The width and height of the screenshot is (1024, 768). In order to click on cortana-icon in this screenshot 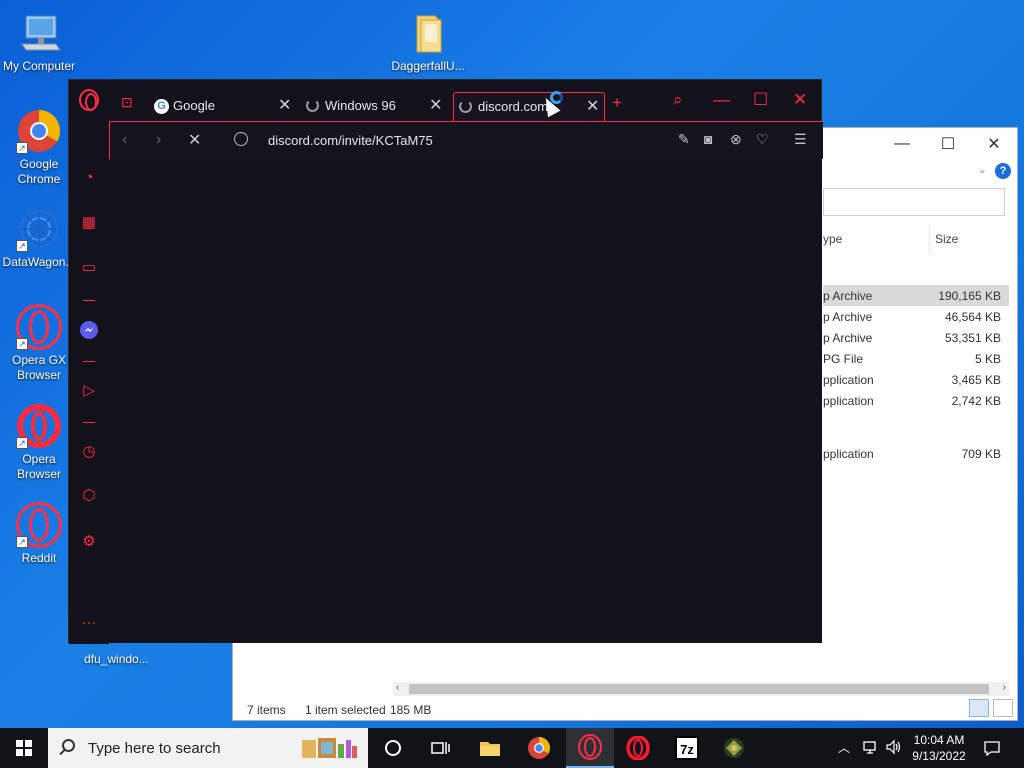, I will do `click(393, 748)`.